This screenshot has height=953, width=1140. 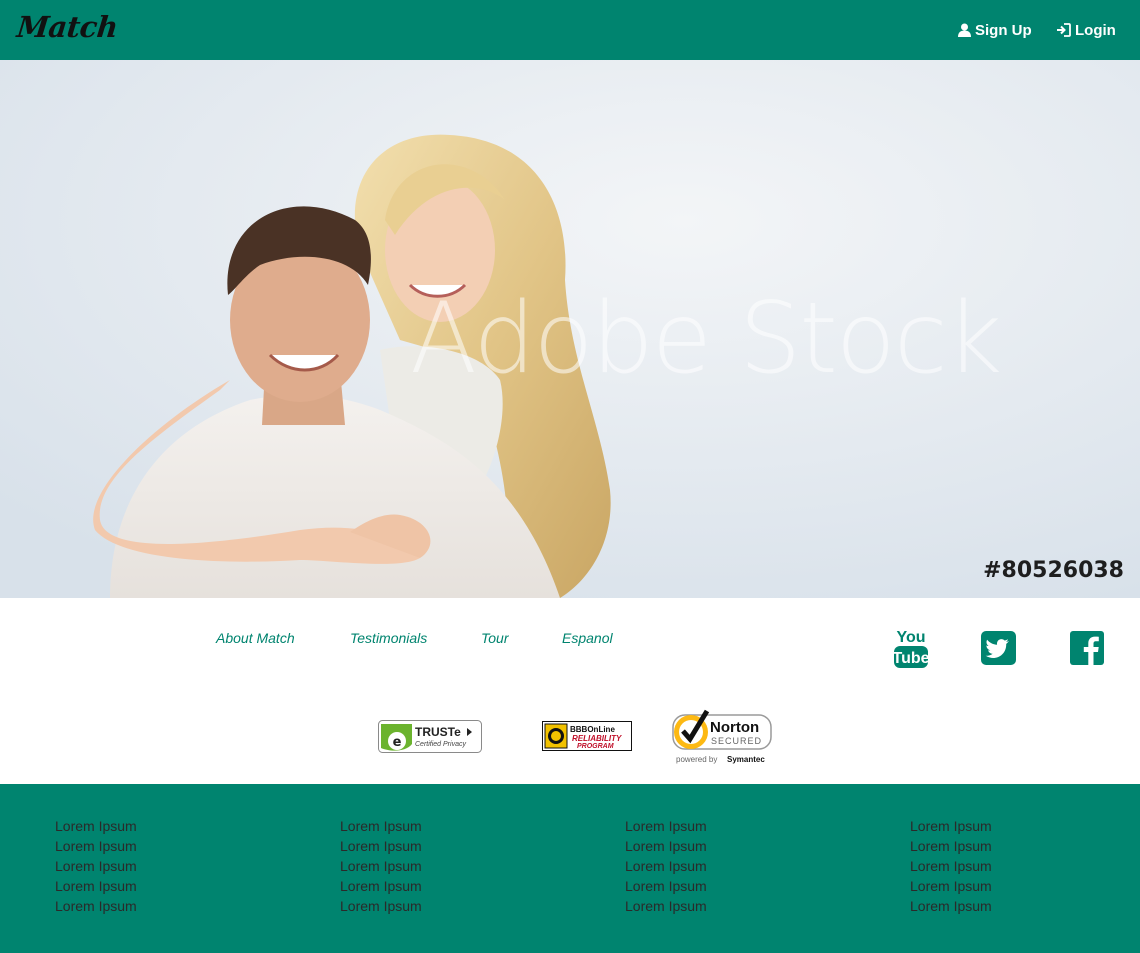 What do you see at coordinates (706, 339) in the screenshot?
I see `adobe-stock-watermark: Adobe Stock` at bounding box center [706, 339].